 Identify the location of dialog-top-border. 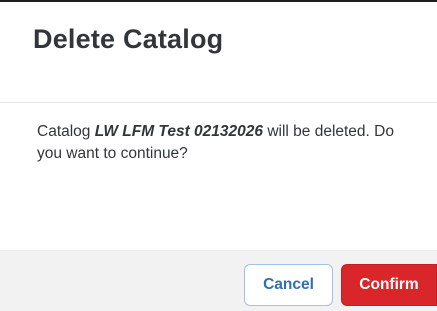
(218, 1).